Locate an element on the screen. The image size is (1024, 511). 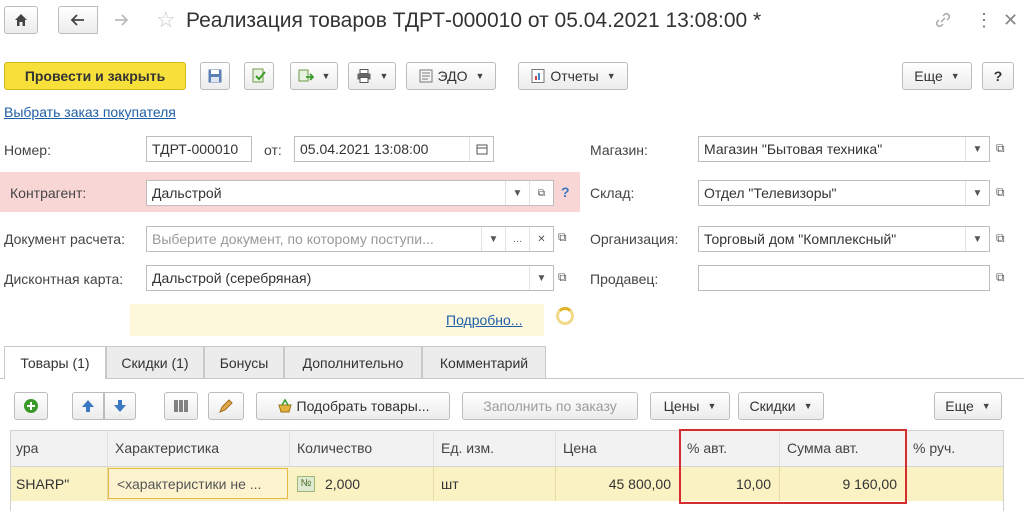
close-icon: ✕ is located at coordinates (1010, 20).